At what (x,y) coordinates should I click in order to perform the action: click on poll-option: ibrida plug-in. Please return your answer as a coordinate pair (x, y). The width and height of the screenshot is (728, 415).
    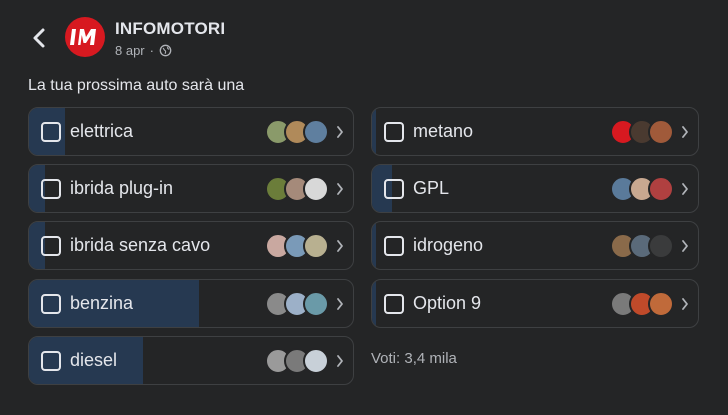
    Looking at the image, I should click on (191, 188).